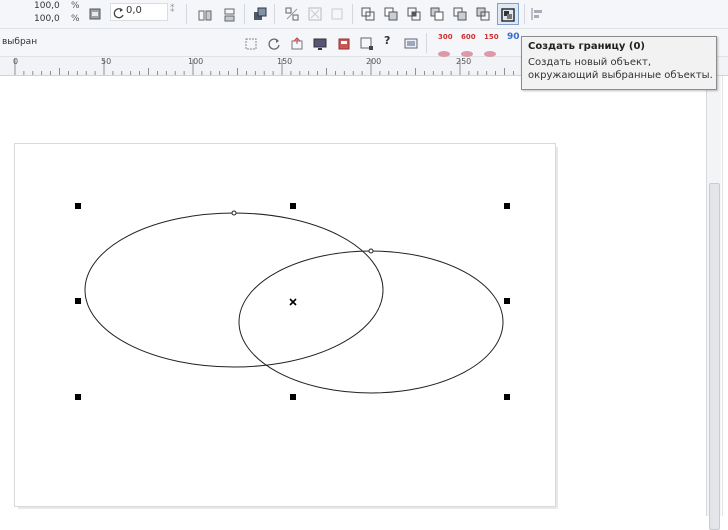  I want to click on monitor-icon, so click(320, 43).